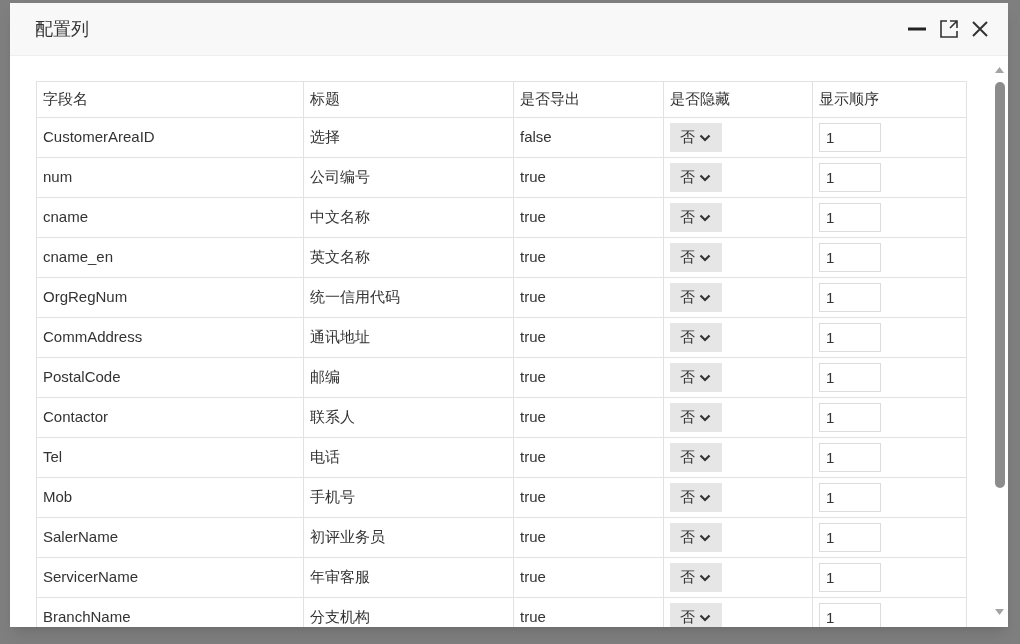 The width and height of the screenshot is (1020, 644). Describe the element at coordinates (949, 29) in the screenshot. I see `maximize-icon` at that location.